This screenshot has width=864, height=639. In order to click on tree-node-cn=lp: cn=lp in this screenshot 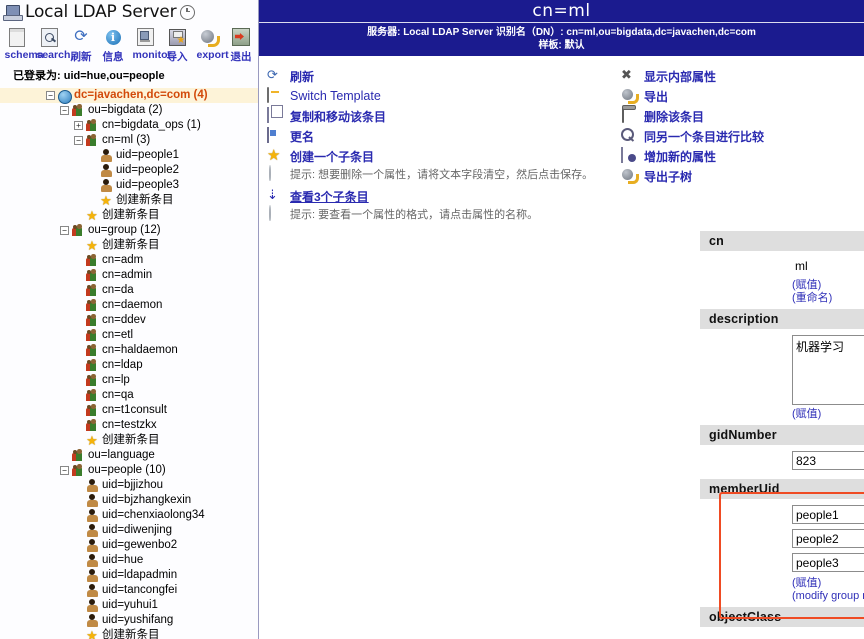, I will do `click(129, 380)`.